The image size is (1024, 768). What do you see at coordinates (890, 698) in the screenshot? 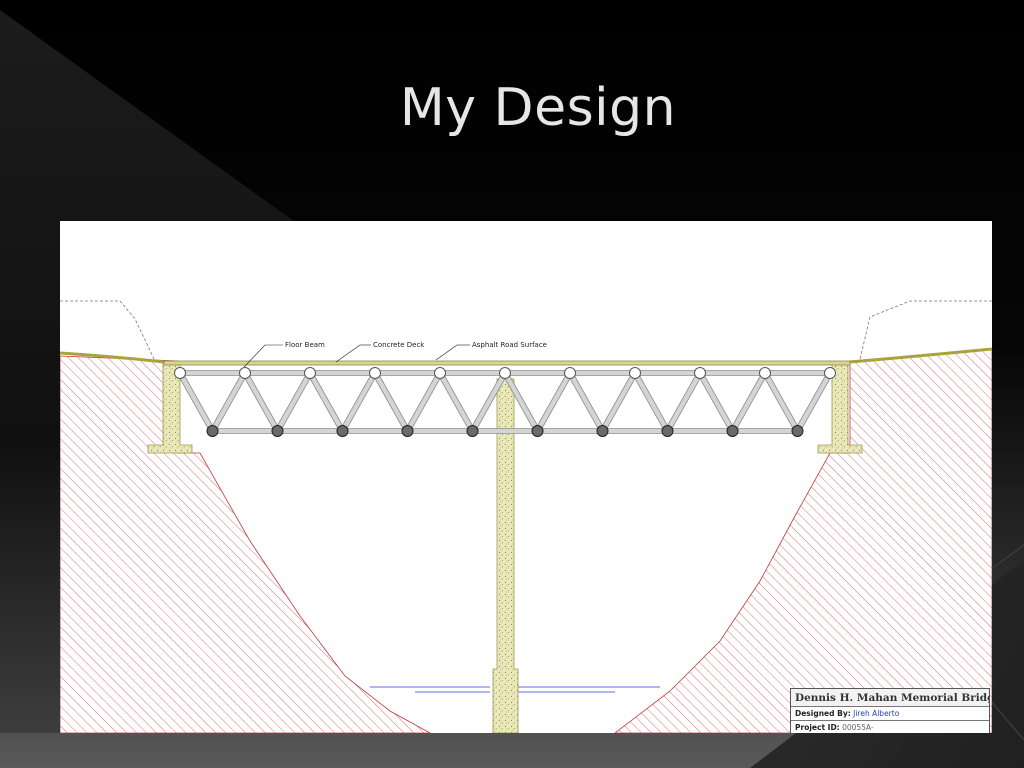
I see `bridge-name: Dennis H. Mahan Memorial Bridge` at bounding box center [890, 698].